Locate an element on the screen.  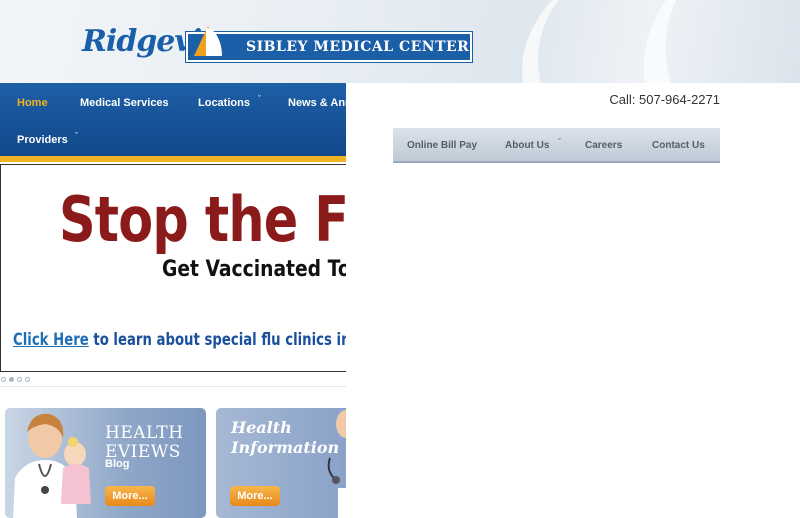
promo-title: Health Information is located at coordinates (285, 438).